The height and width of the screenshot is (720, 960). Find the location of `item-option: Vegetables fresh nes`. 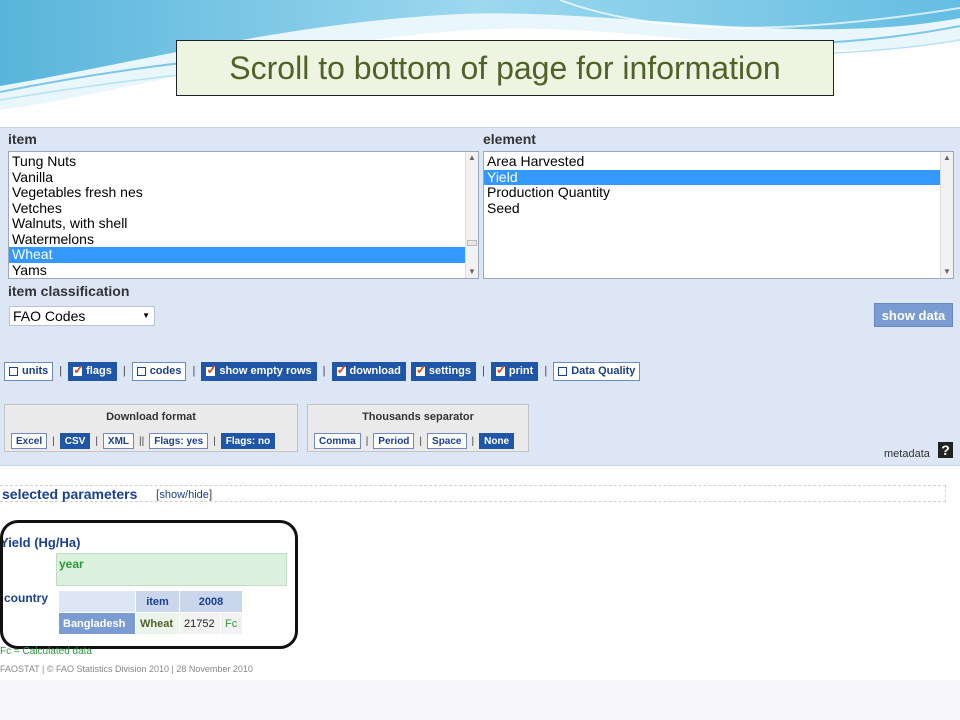

item-option: Vegetables fresh nes is located at coordinates (243, 192).